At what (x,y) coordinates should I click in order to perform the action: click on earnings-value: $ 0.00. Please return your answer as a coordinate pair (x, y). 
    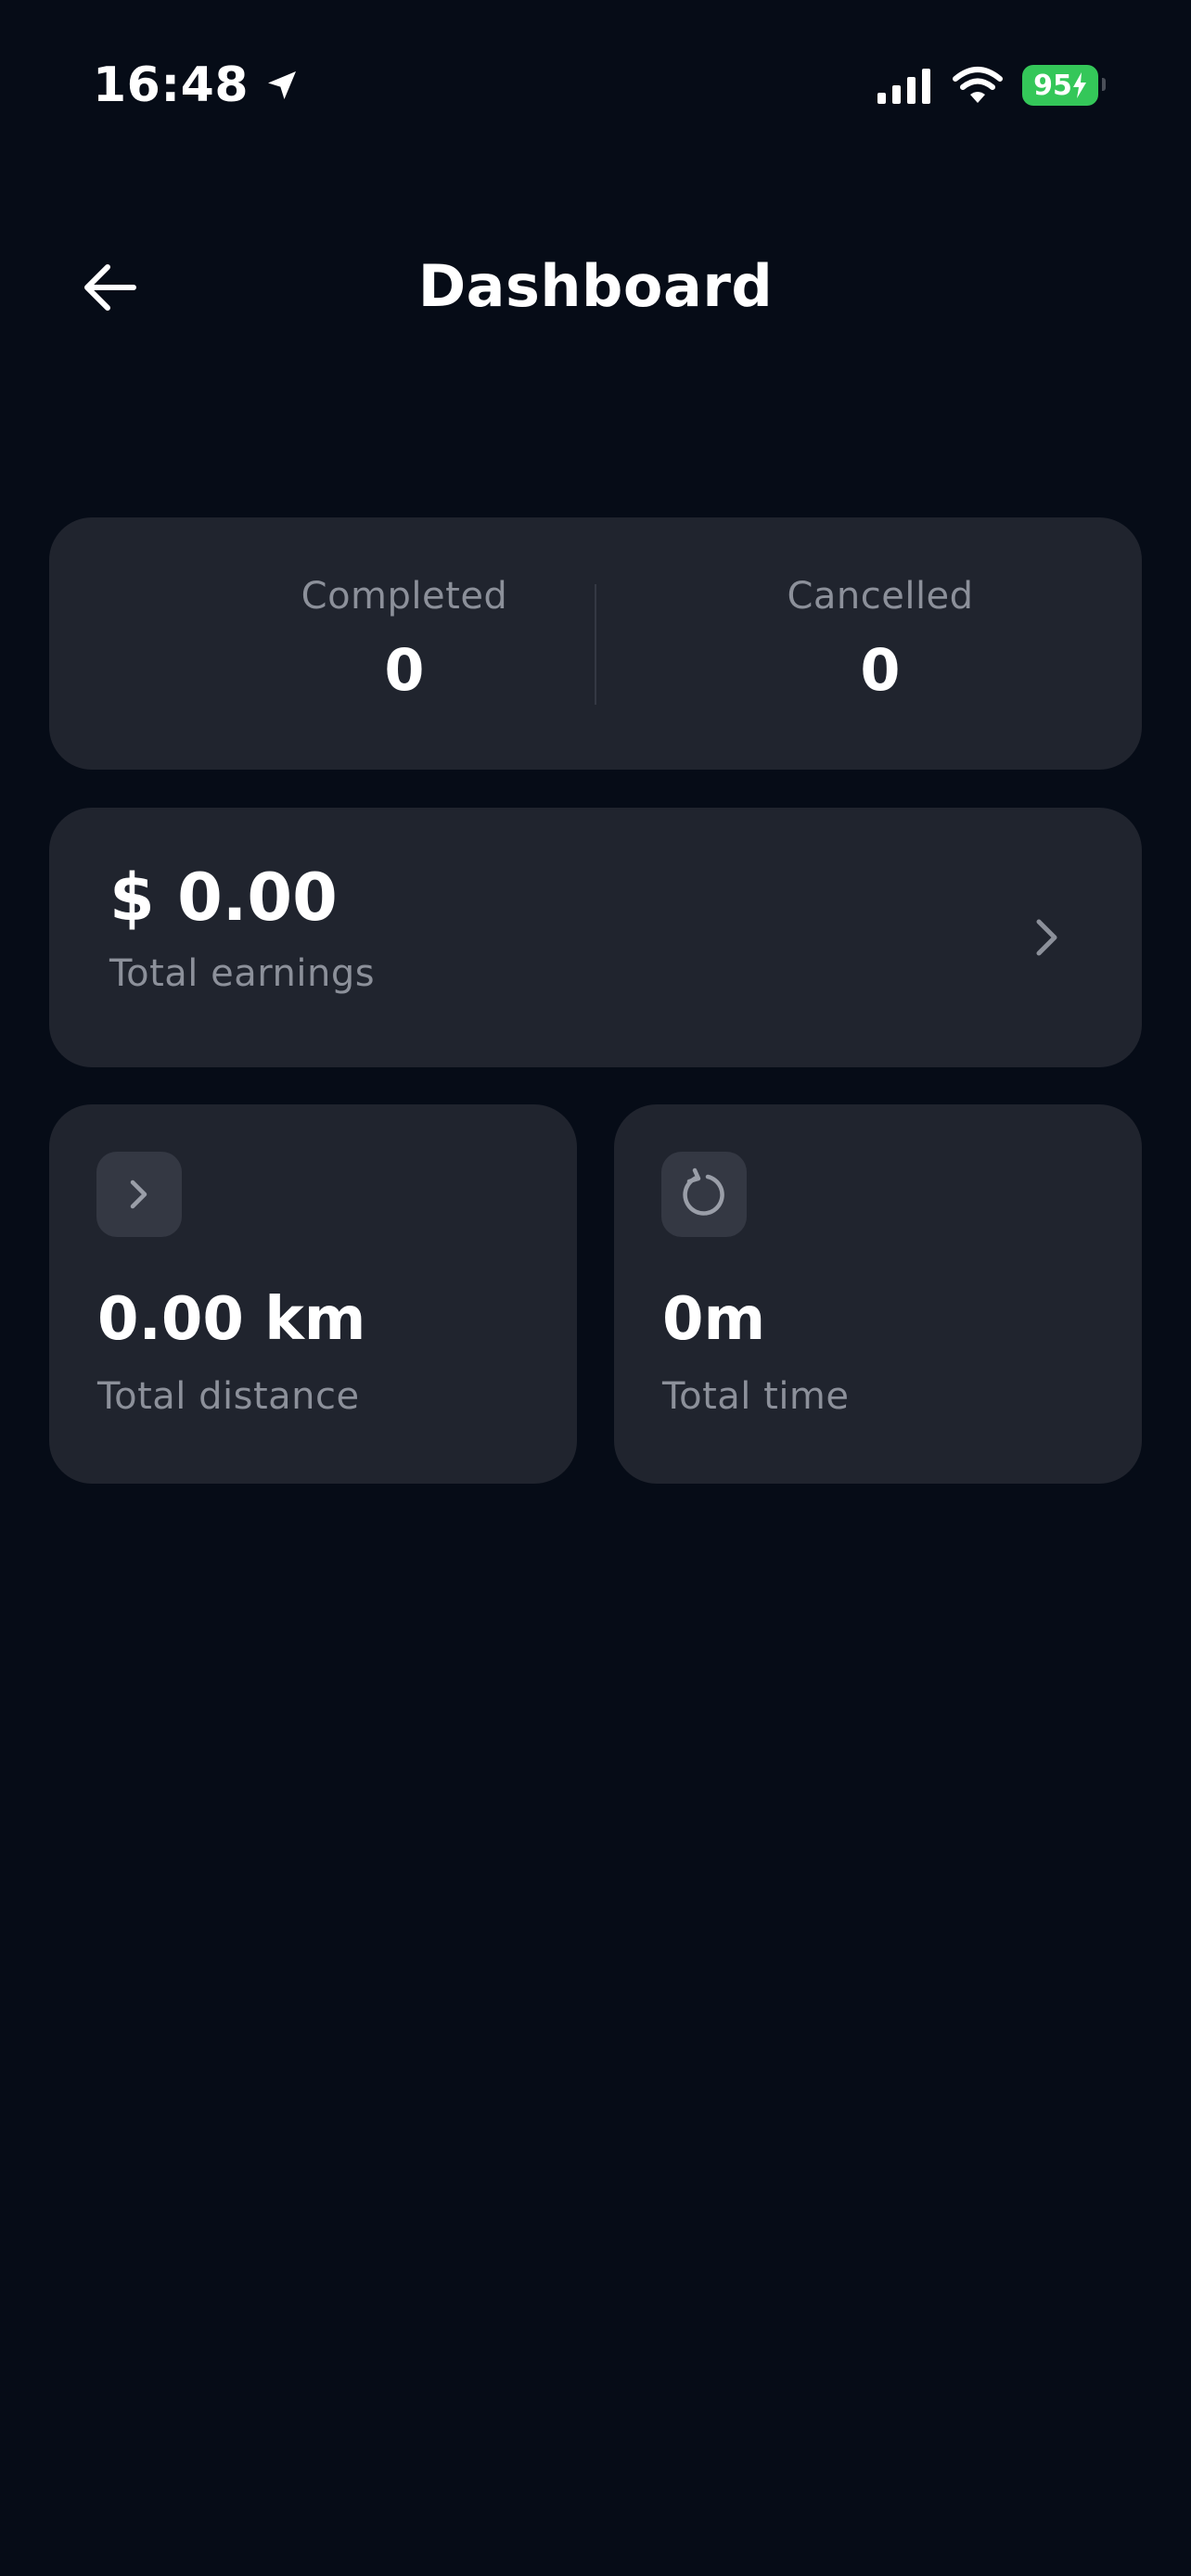
    Looking at the image, I should click on (223, 898).